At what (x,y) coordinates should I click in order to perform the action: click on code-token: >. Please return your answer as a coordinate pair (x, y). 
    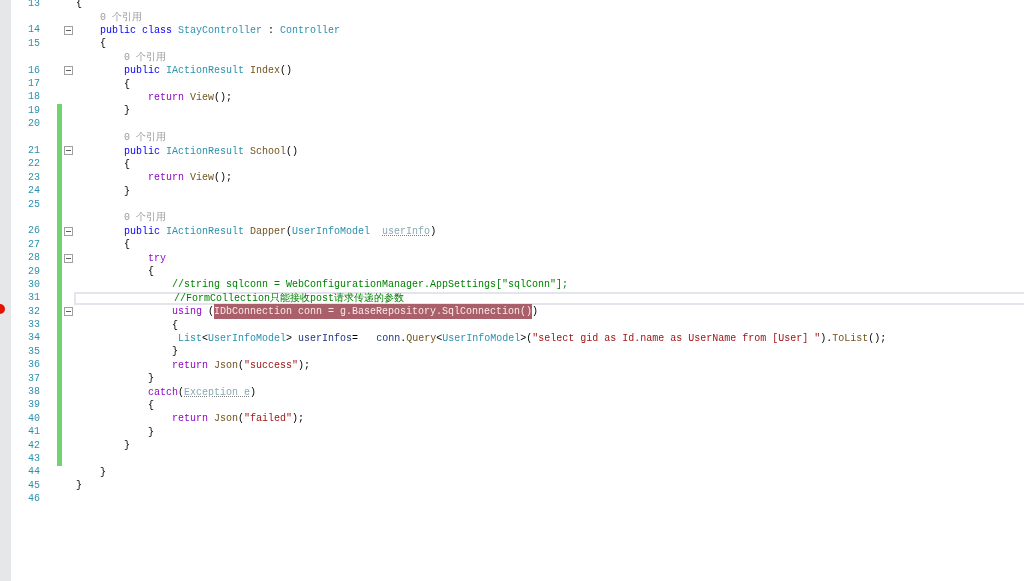
    Looking at the image, I should click on (290, 338).